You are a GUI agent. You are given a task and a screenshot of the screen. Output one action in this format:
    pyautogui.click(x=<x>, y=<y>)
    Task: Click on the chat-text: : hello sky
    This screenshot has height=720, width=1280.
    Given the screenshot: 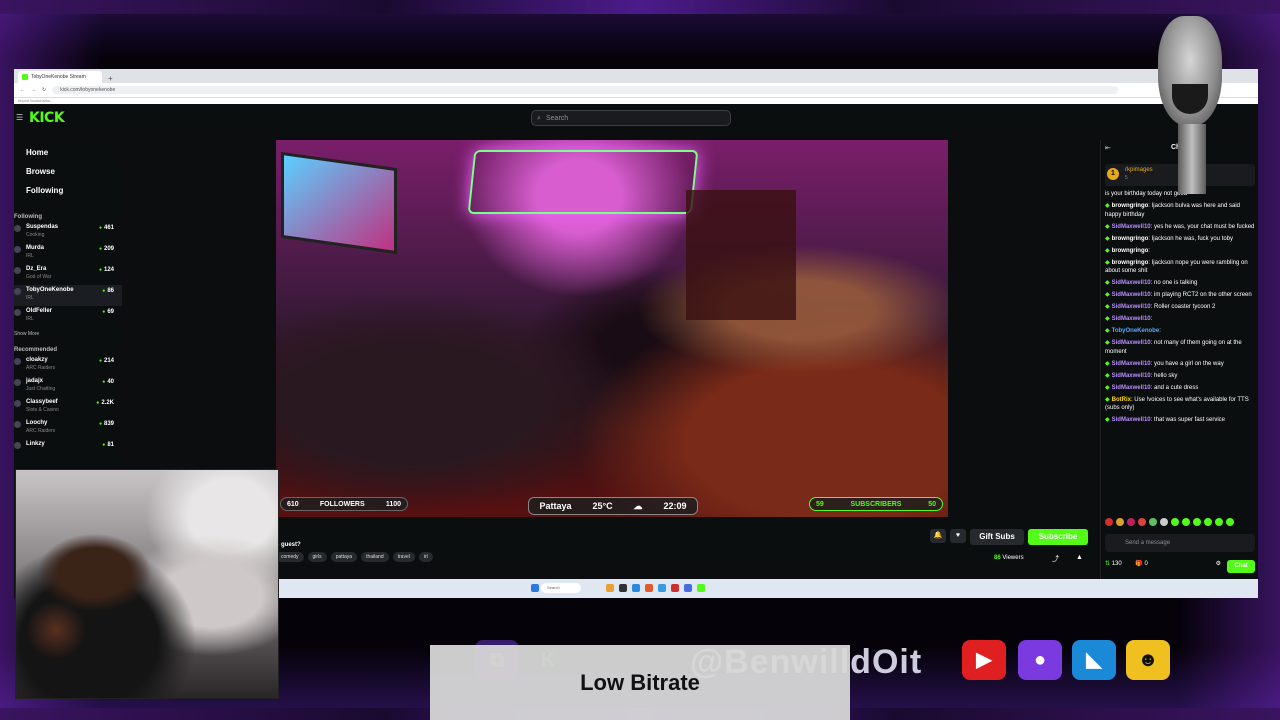 What is the action you would take?
    pyautogui.click(x=1164, y=375)
    